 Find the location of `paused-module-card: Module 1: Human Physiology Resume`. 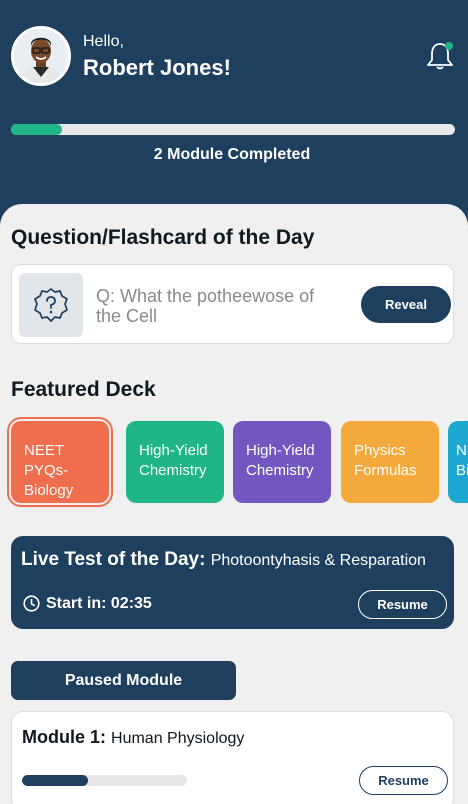

paused-module-card: Module 1: Human Physiology Resume is located at coordinates (232, 757).